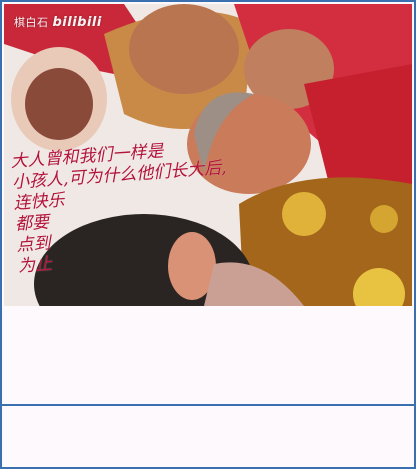 Image resolution: width=416 pixels, height=469 pixels. What do you see at coordinates (208, 436) in the screenshot?
I see `lower-panel` at bounding box center [208, 436].